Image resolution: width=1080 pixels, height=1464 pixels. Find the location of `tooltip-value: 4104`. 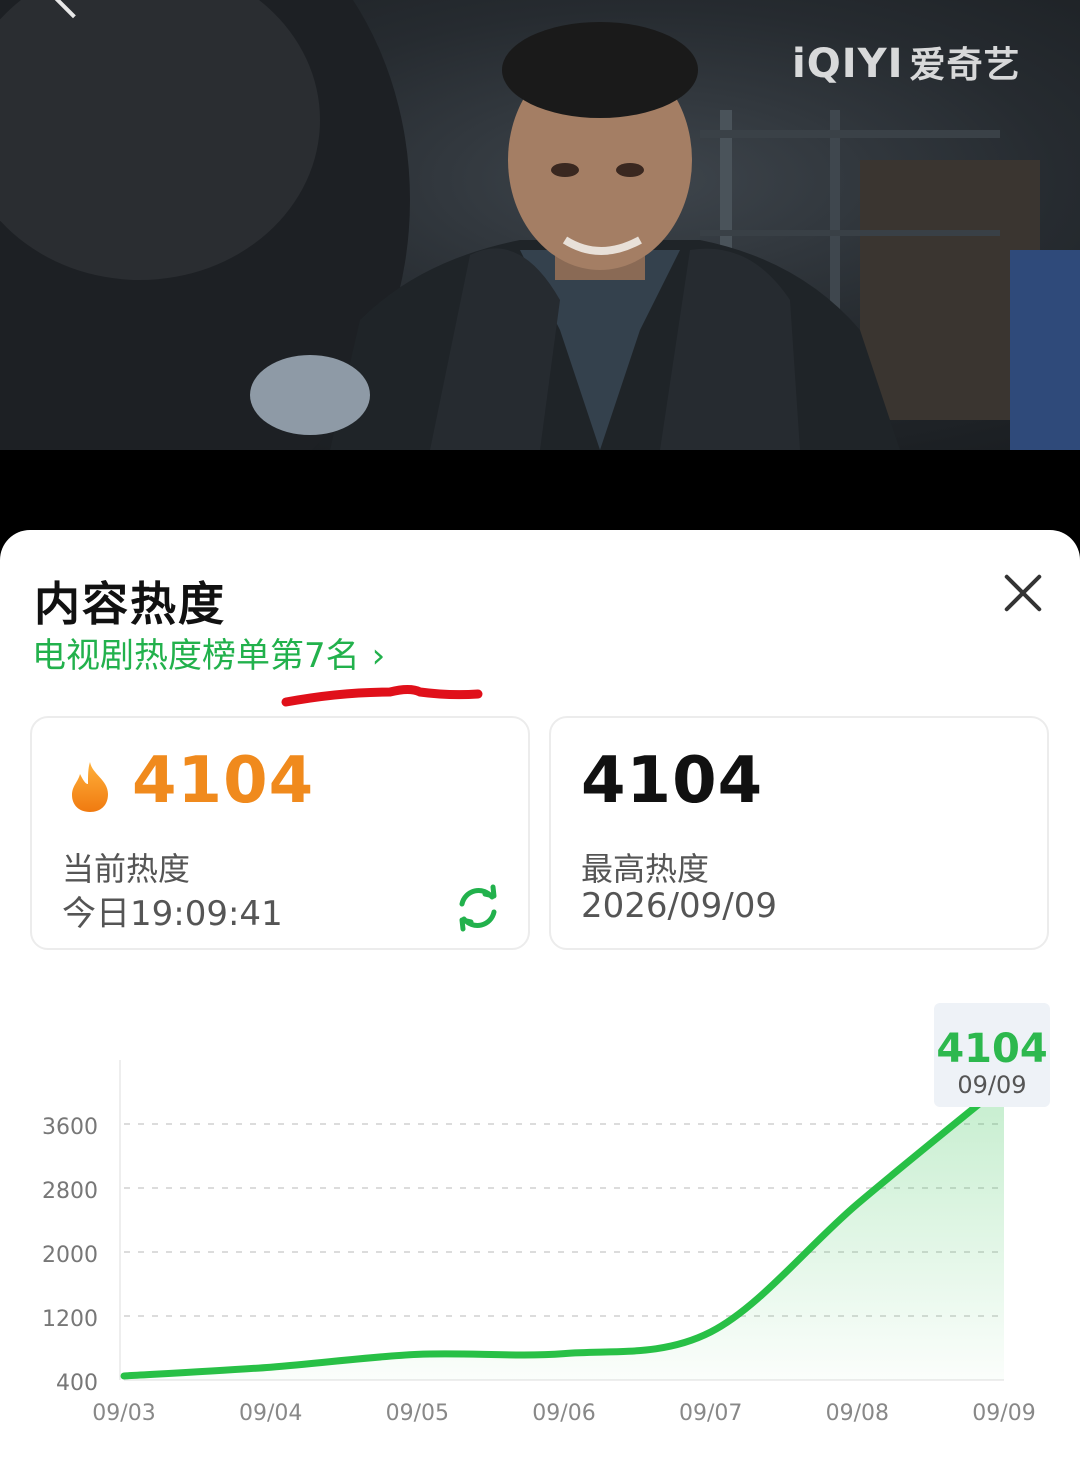

tooltip-value: 4104 is located at coordinates (992, 1049).